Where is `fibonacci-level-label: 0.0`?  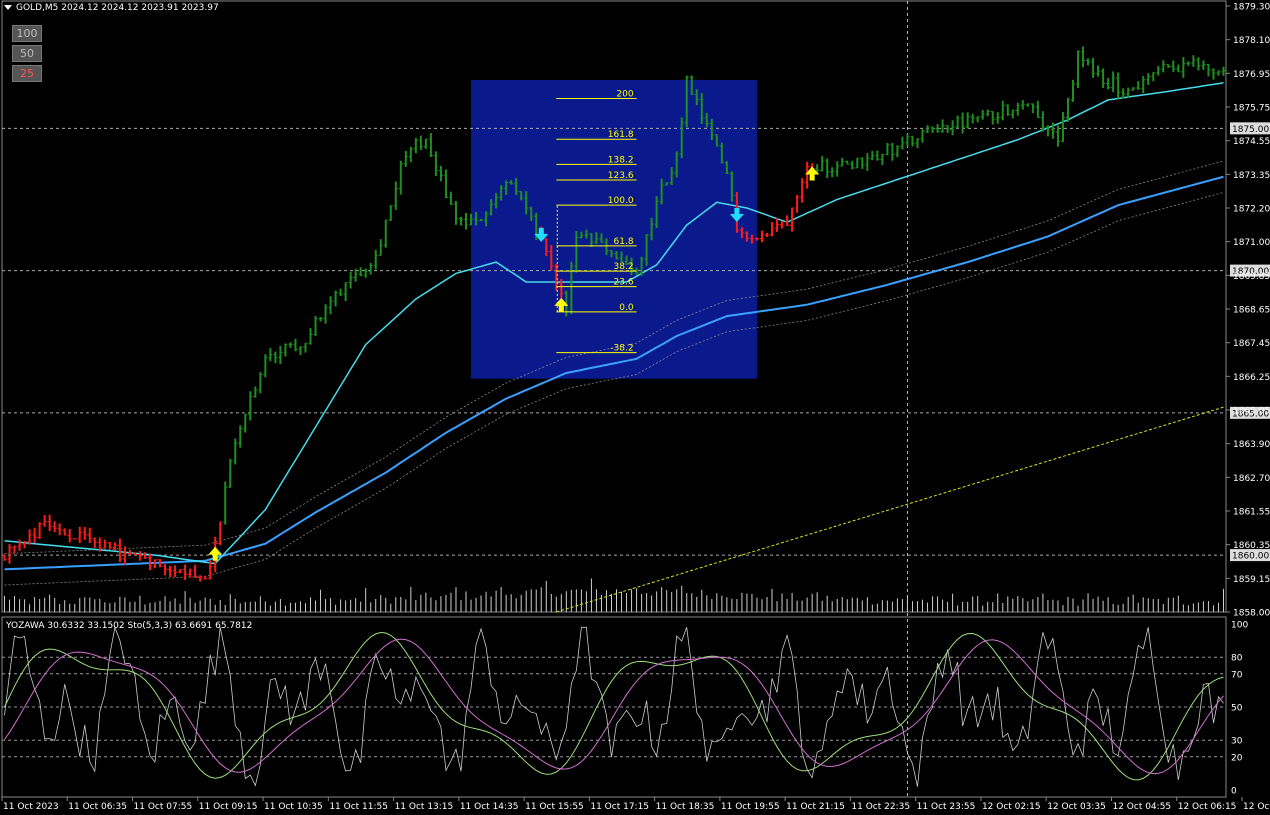
fibonacci-level-label: 0.0 is located at coordinates (626, 308).